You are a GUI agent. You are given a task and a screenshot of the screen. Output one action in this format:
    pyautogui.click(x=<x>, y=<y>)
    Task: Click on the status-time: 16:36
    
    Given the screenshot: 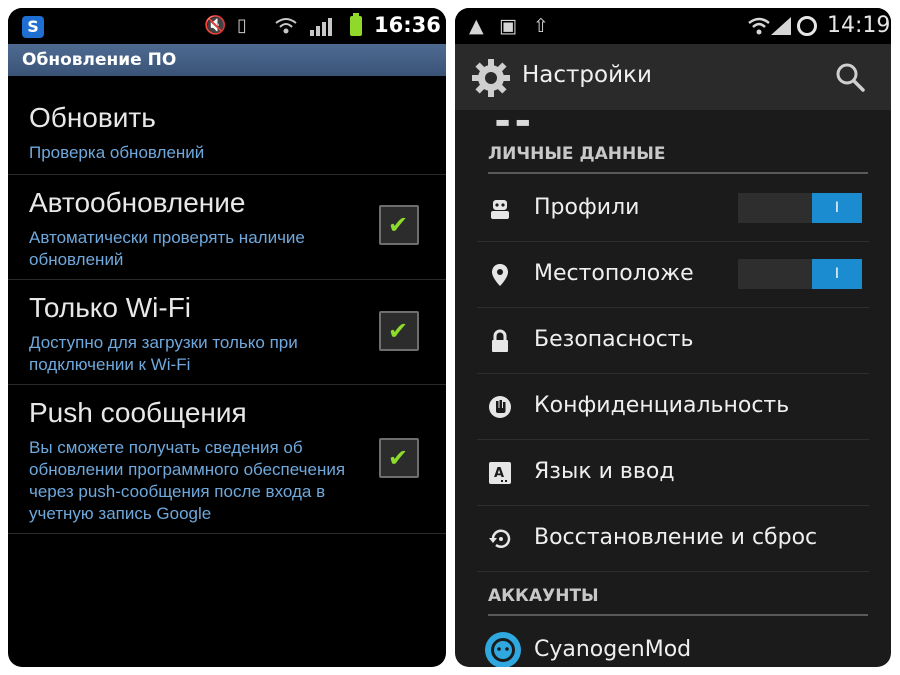 What is the action you would take?
    pyautogui.click(x=407, y=25)
    